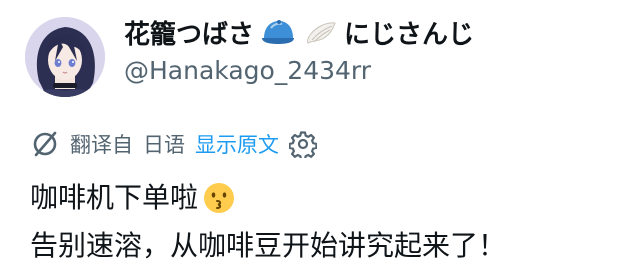 This screenshot has width=626, height=278. Describe the element at coordinates (247, 70) in the screenshot. I see `author-handle: @Hanakago_2434rr` at that location.